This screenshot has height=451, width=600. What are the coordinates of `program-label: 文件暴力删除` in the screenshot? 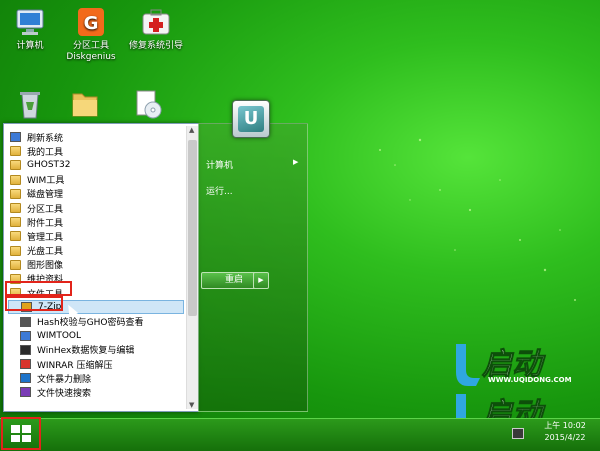 It's located at (64, 379).